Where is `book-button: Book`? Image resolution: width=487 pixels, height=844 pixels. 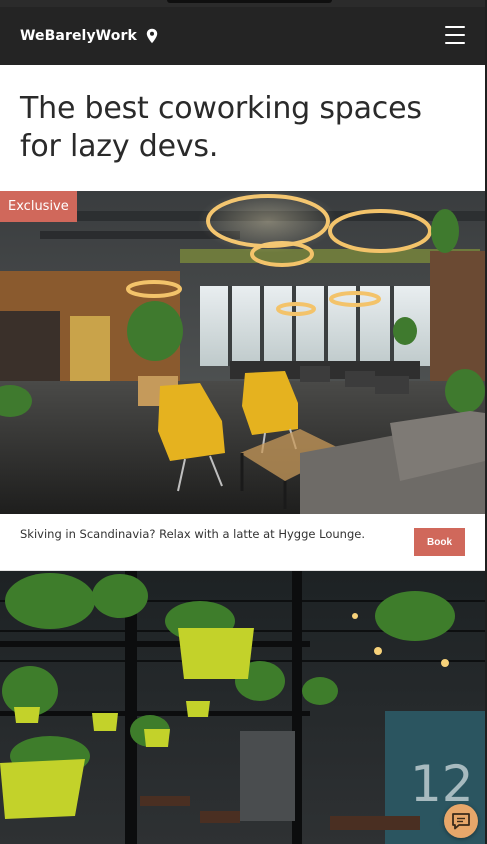 book-button: Book is located at coordinates (439, 542).